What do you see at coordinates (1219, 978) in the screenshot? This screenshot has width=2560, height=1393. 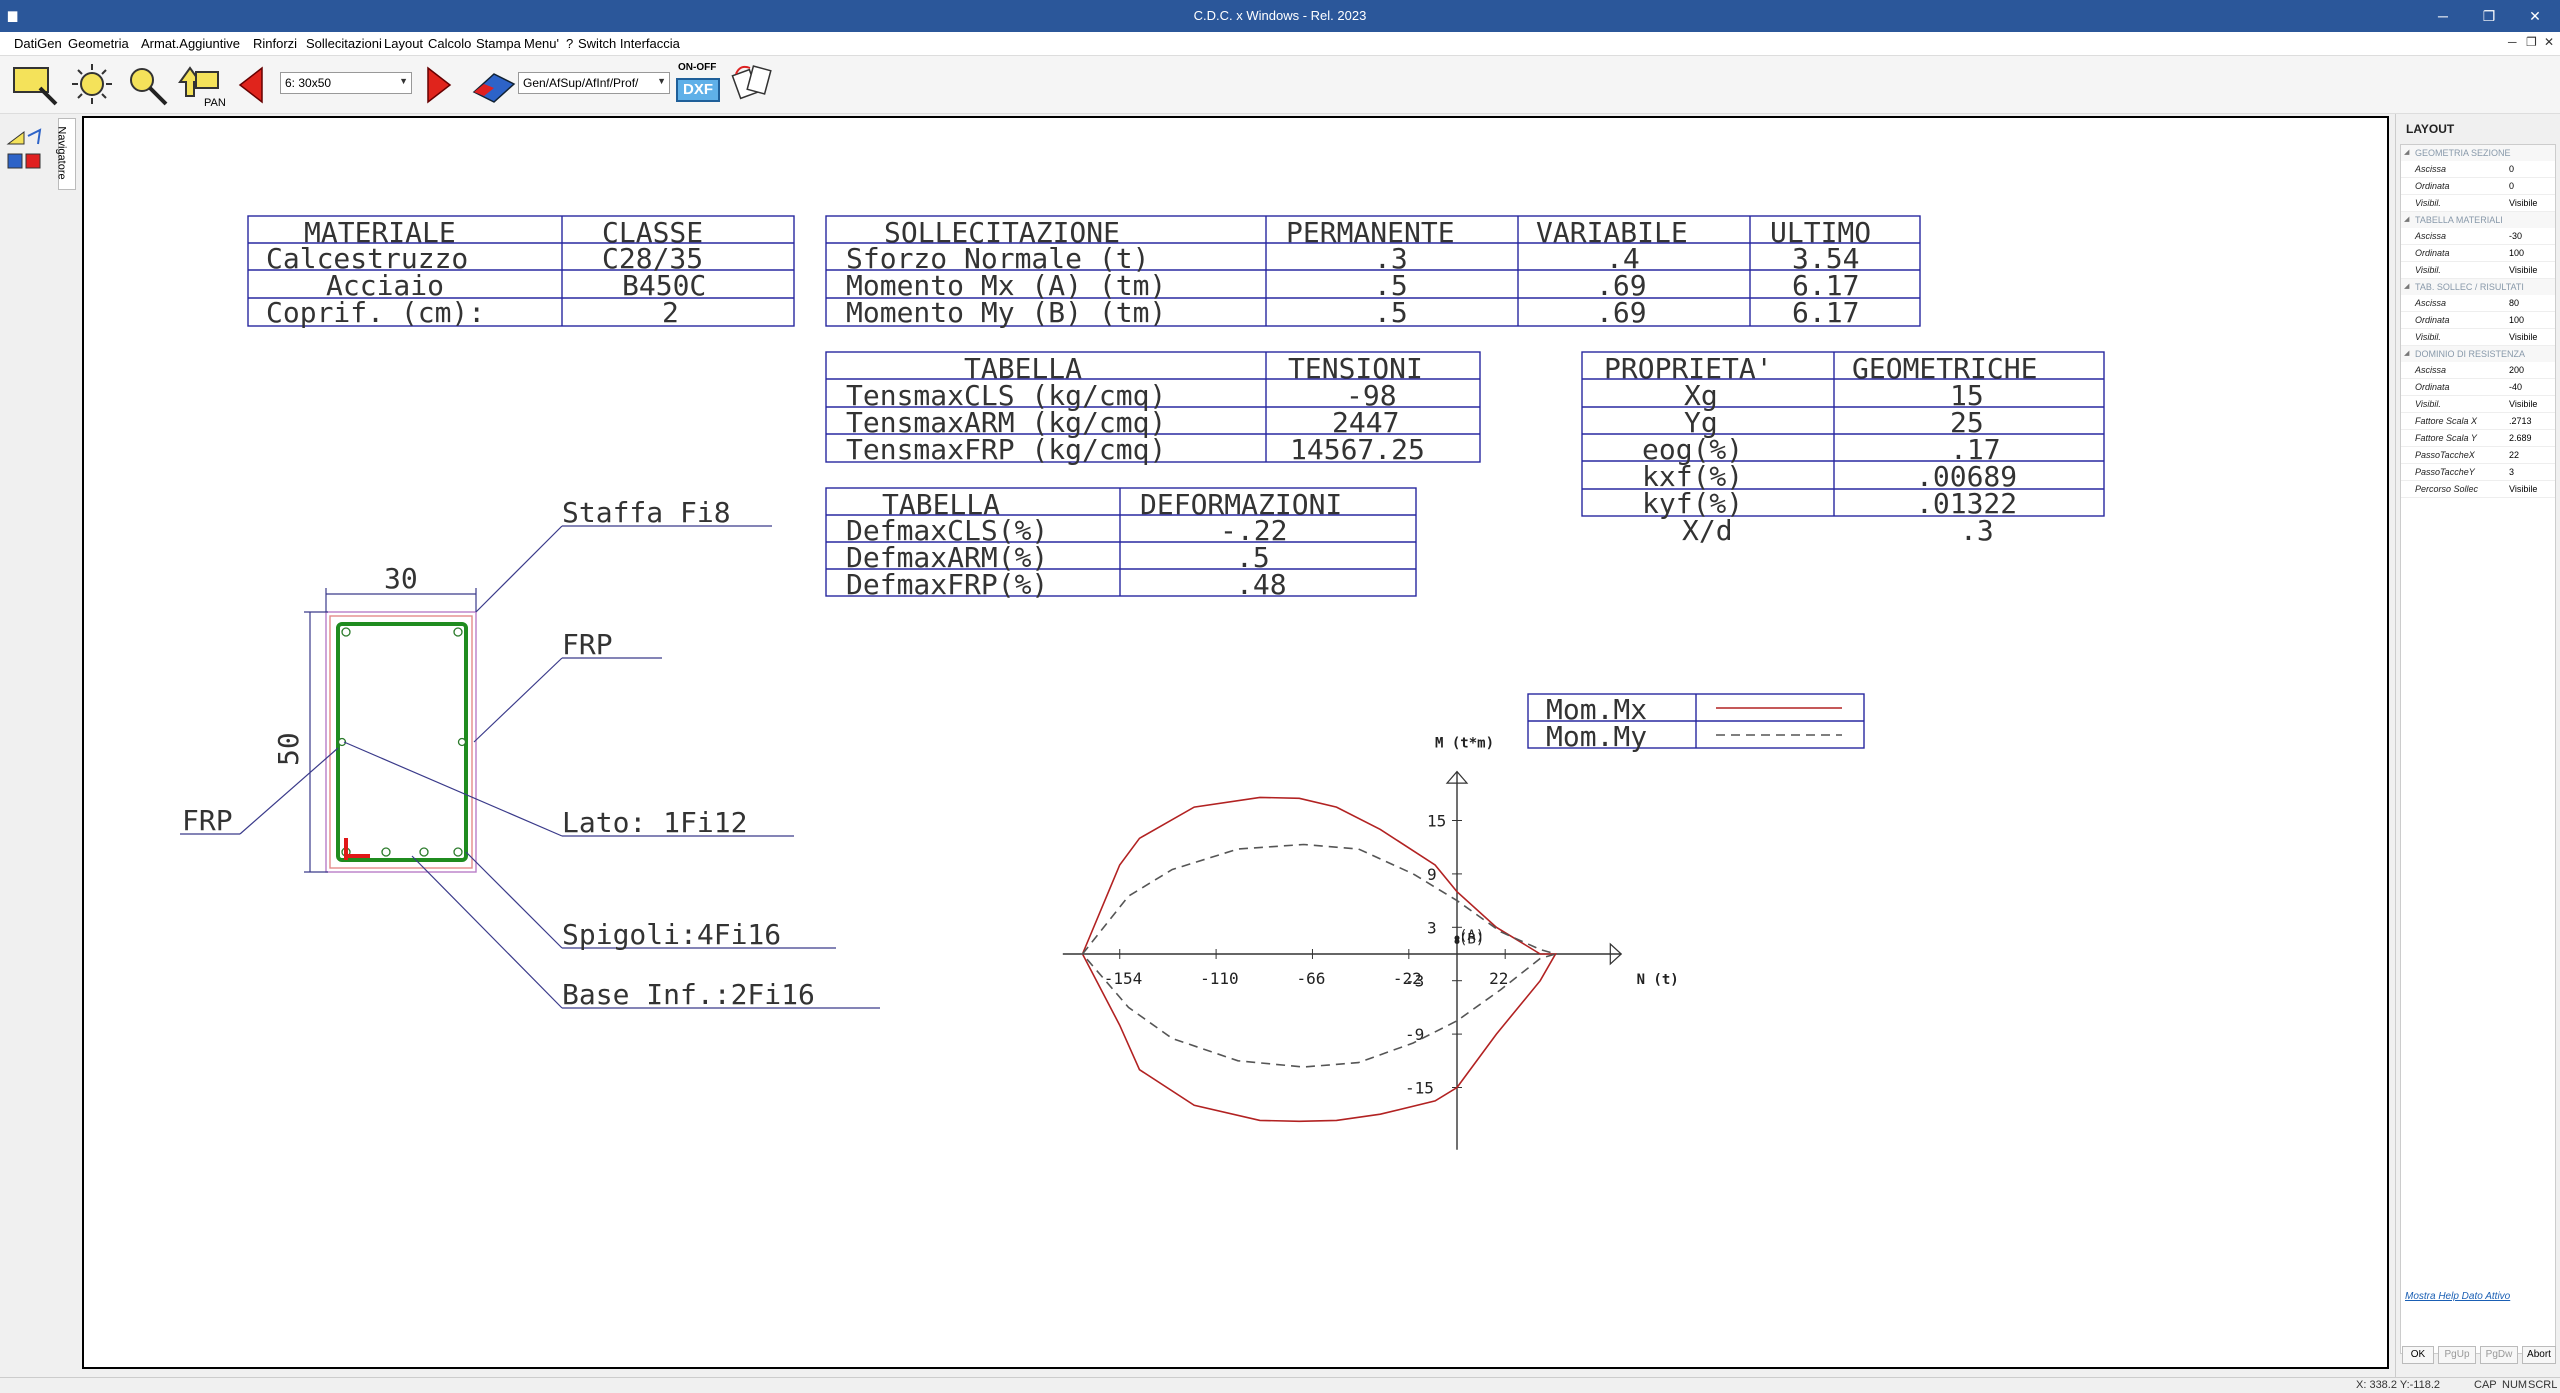 I see `x-tick-label: -110` at bounding box center [1219, 978].